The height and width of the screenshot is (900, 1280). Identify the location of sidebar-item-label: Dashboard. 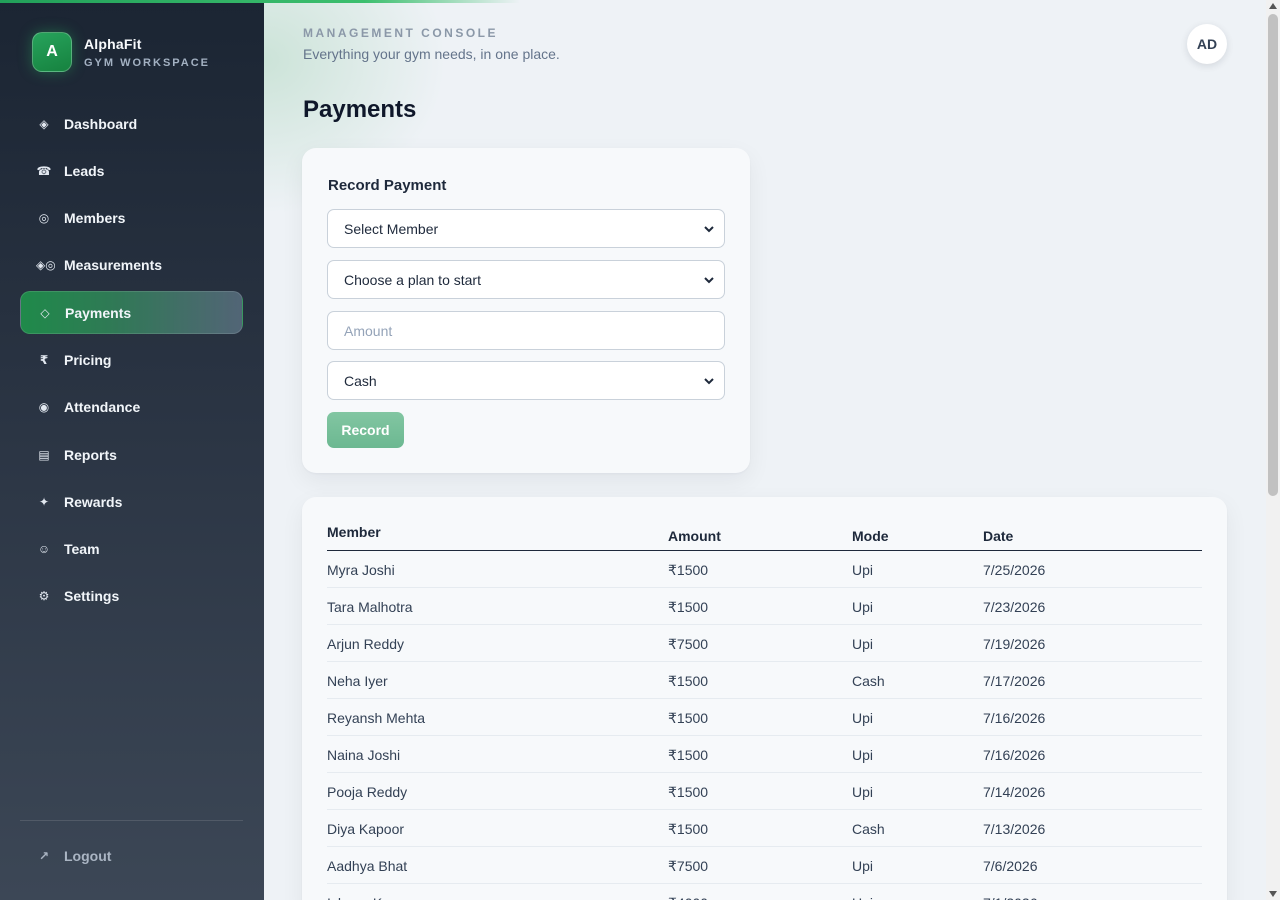
(101, 123).